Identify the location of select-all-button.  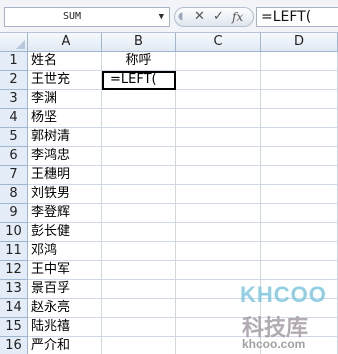
(14, 42).